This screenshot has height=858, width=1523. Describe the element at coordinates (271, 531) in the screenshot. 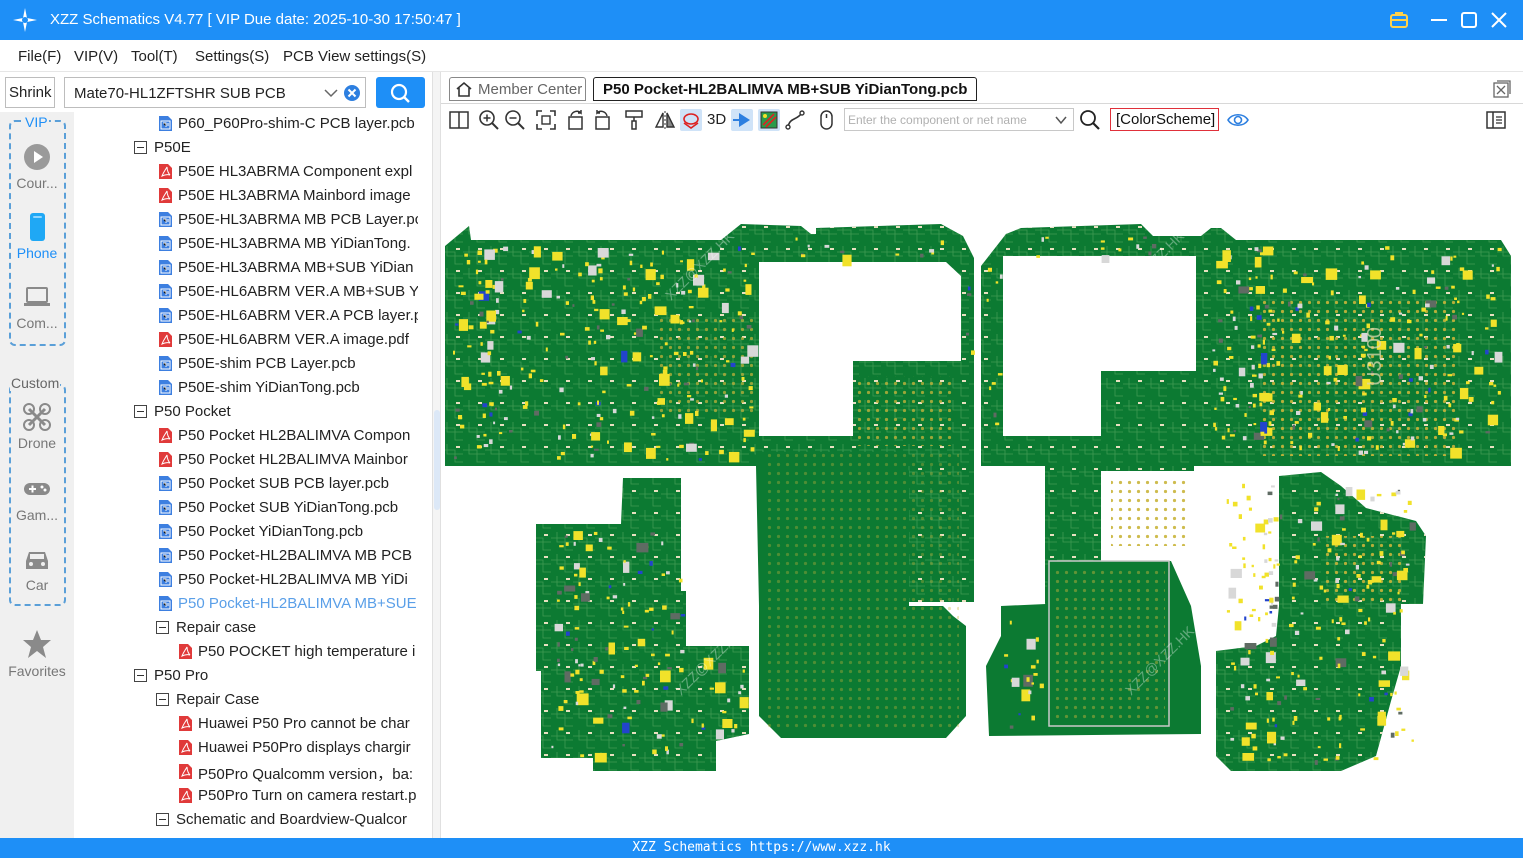

I see `tree-item-label: P50 Pocket YiDianTong.pcb` at that location.